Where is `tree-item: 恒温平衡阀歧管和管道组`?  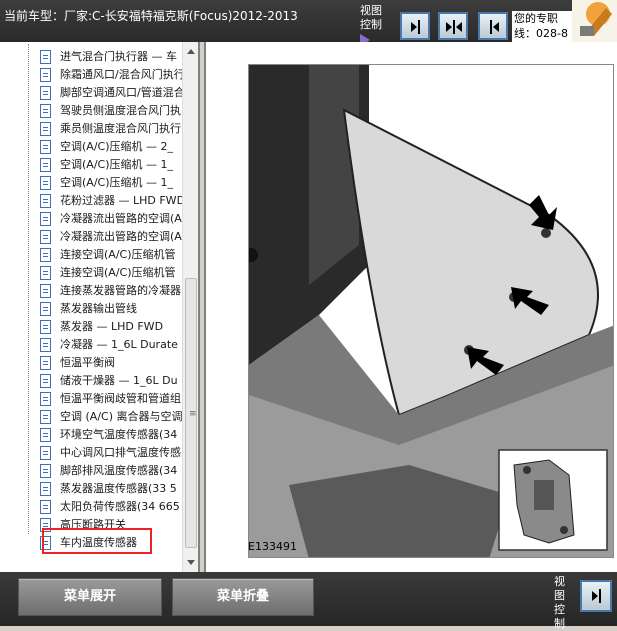 tree-item: 恒温平衡阀歧管和管道组 is located at coordinates (111, 399).